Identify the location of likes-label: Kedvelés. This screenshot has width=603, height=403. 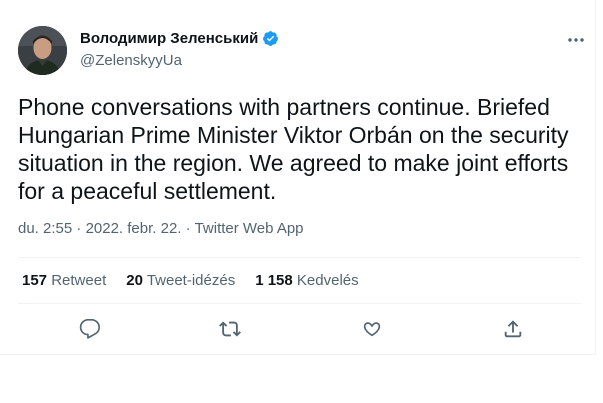
(327, 280).